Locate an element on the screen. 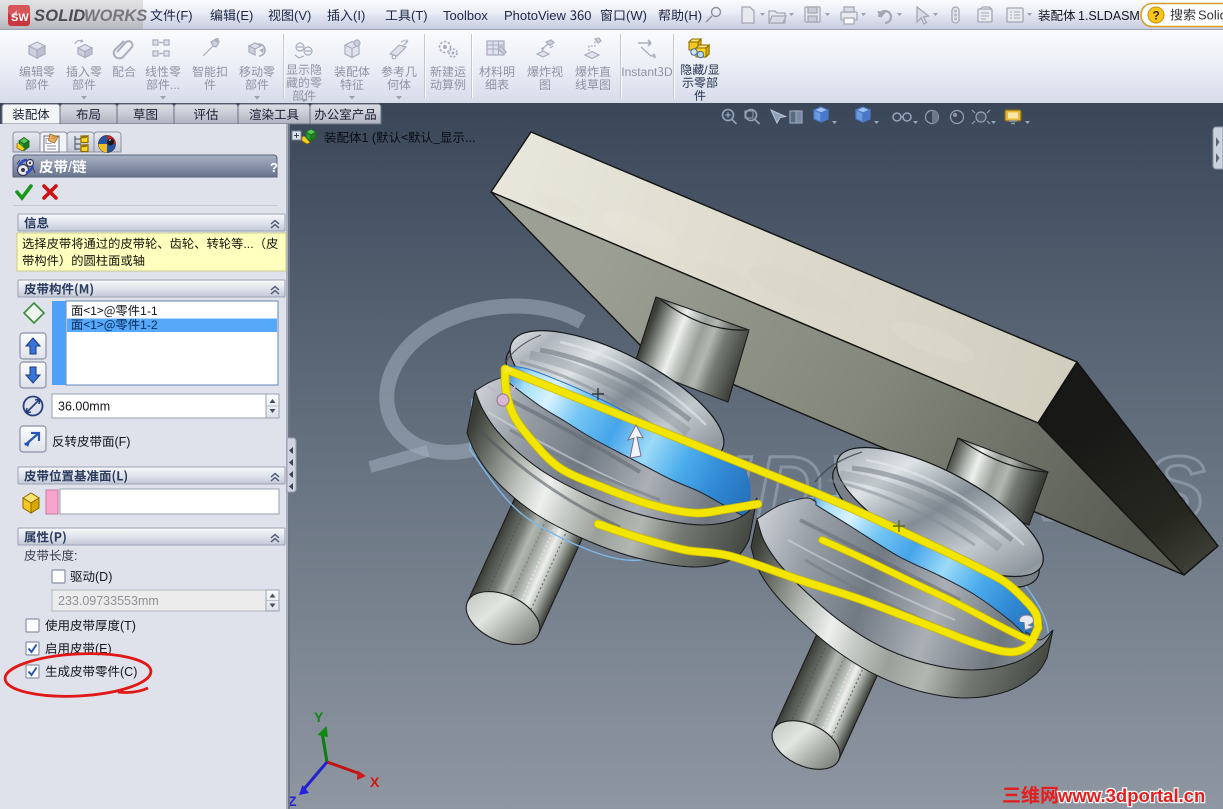 The height and width of the screenshot is (809, 1223). svg-text: Instant is located at coordinates (639, 72).